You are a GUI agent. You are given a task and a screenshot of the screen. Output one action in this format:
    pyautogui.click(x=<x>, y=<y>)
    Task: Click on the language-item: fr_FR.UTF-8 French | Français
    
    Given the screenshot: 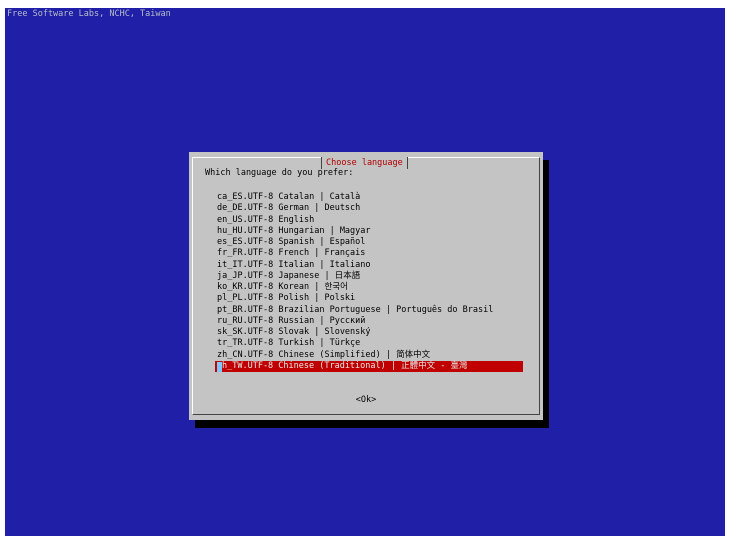 What is the action you would take?
    pyautogui.click(x=369, y=253)
    